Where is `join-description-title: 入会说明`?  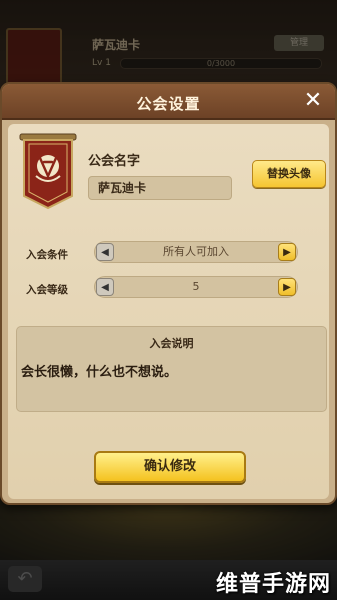
join-description-title: 入会说明 is located at coordinates (171, 343).